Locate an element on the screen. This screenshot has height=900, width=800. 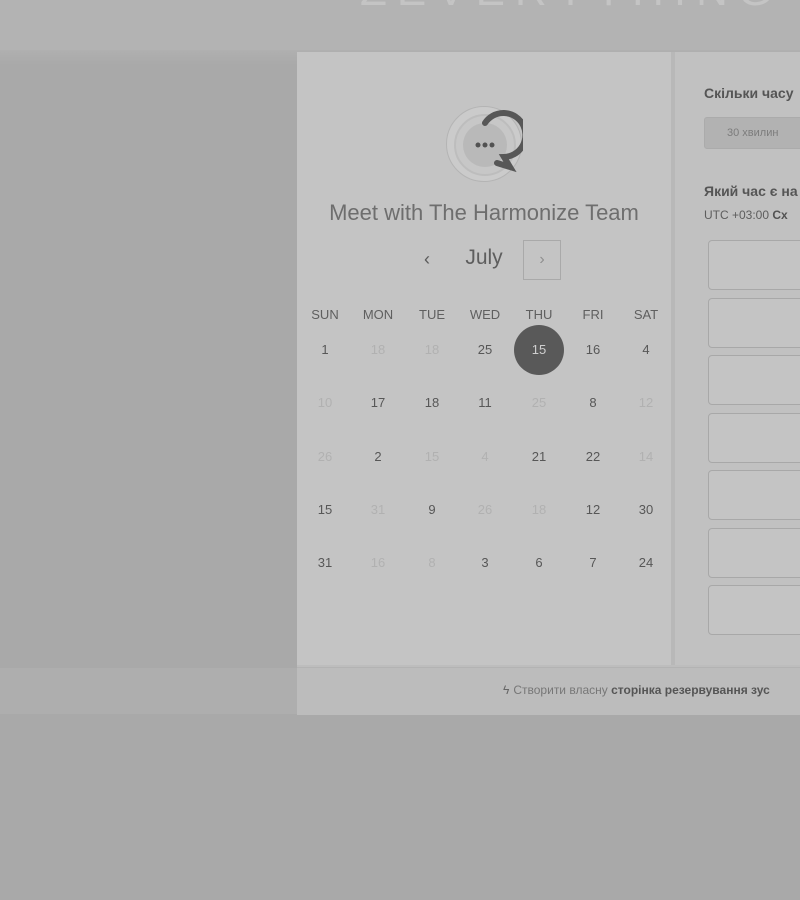
weekday-label: MON is located at coordinates (378, 314).